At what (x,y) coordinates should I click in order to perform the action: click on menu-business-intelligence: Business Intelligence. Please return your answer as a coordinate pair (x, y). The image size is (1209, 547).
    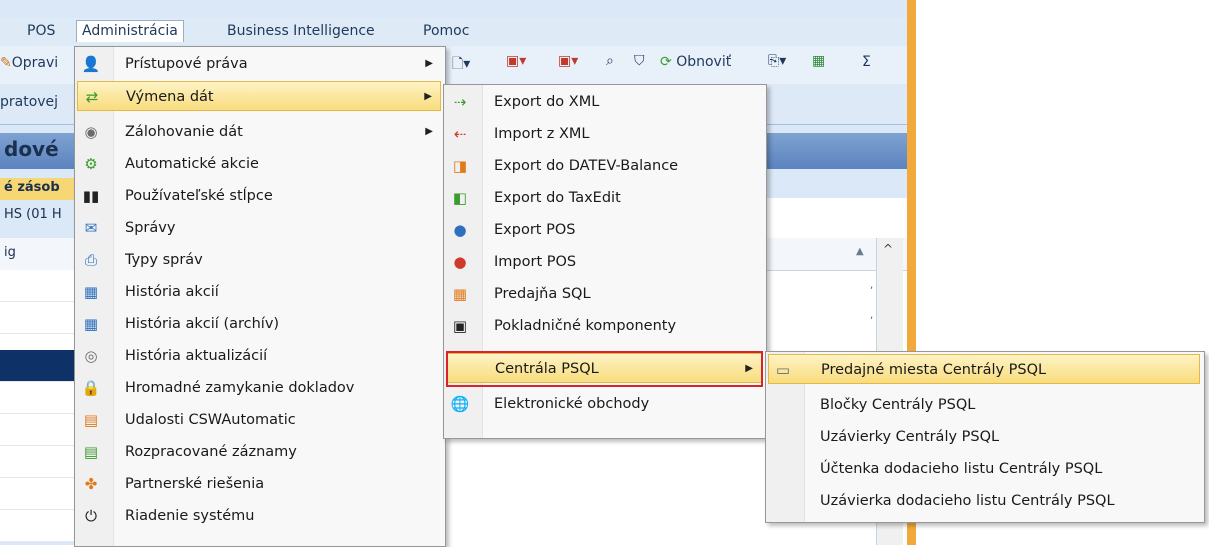
    Looking at the image, I should click on (301, 31).